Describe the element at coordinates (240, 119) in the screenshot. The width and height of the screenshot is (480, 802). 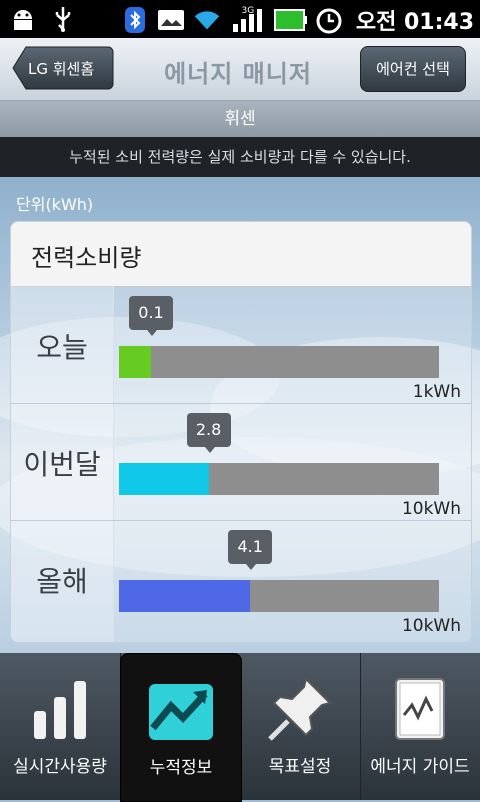
I see `device-name-header: 휘센` at that location.